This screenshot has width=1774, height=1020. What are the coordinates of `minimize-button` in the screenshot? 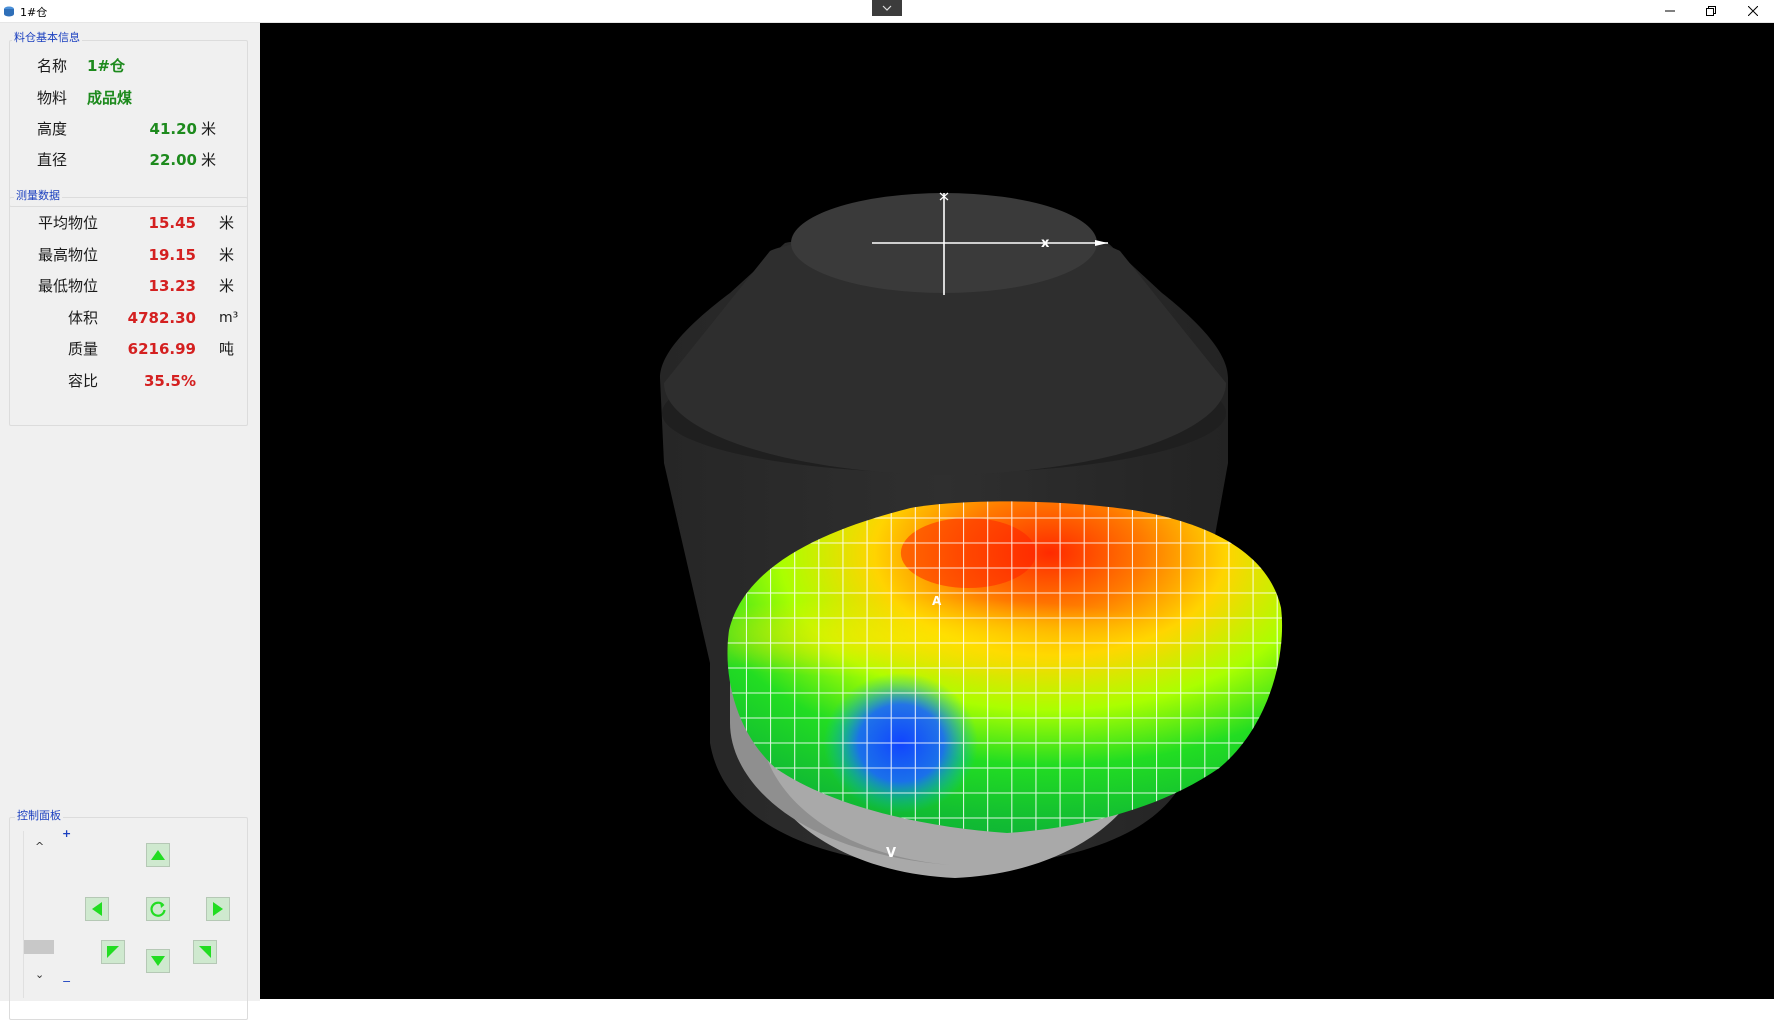 It's located at (1670, 11).